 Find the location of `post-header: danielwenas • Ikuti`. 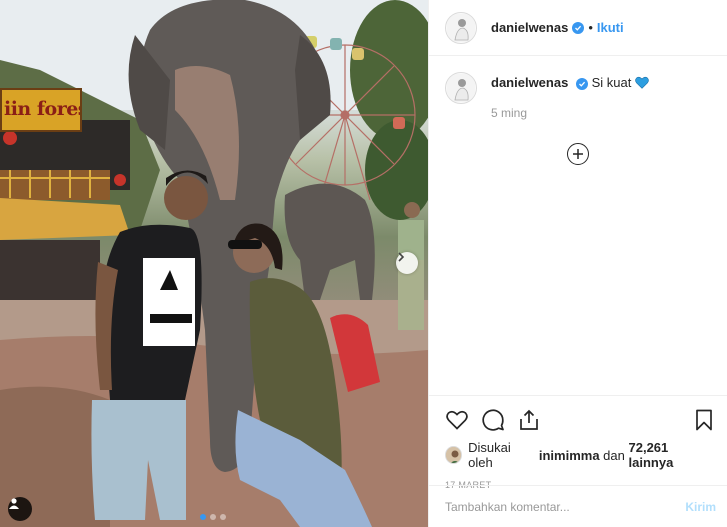

post-header: danielwenas • Ikuti is located at coordinates (578, 28).